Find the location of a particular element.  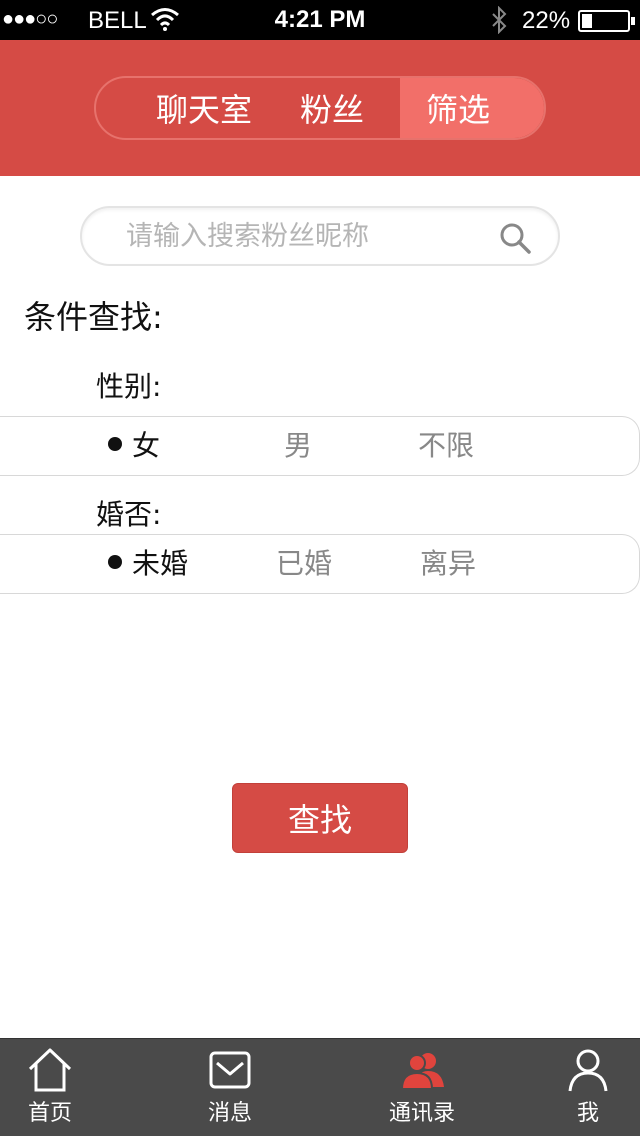

battery-percent: 22% is located at coordinates (546, 20).